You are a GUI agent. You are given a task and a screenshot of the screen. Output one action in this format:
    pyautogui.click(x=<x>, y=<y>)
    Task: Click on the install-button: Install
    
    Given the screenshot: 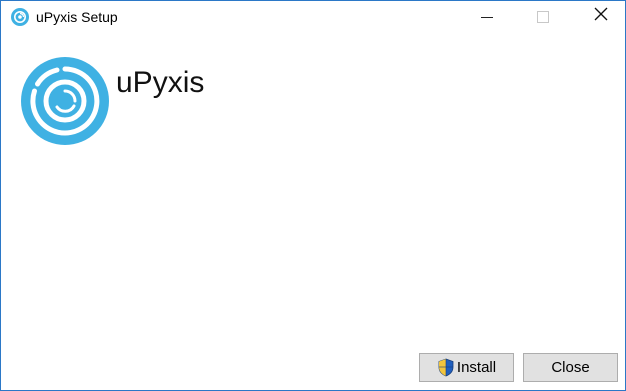 What is the action you would take?
    pyautogui.click(x=466, y=367)
    